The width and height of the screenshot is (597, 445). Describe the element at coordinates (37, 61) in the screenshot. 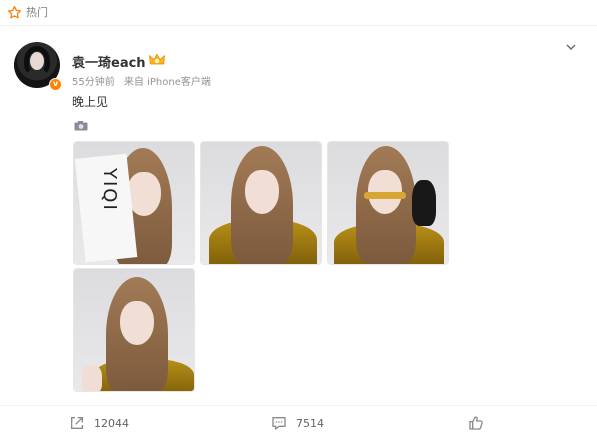

I see `avatar-face` at that location.